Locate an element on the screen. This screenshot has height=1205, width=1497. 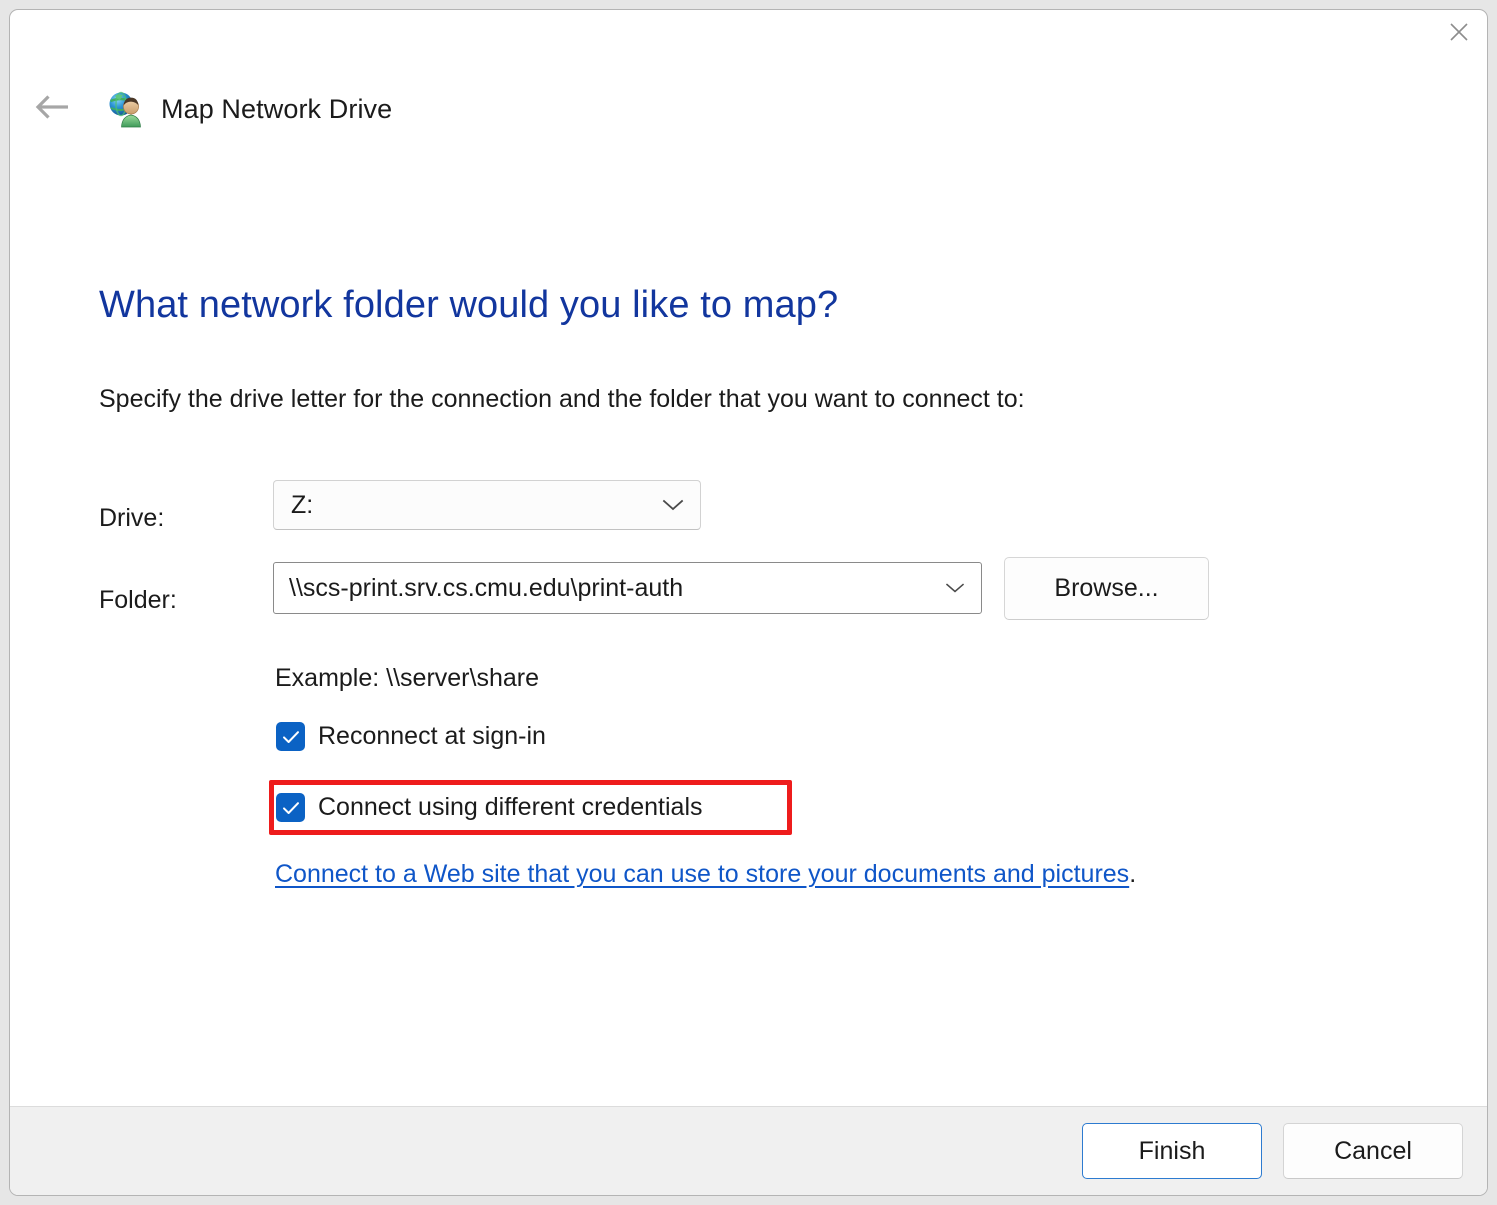
close-icon is located at coordinates (1459, 32).